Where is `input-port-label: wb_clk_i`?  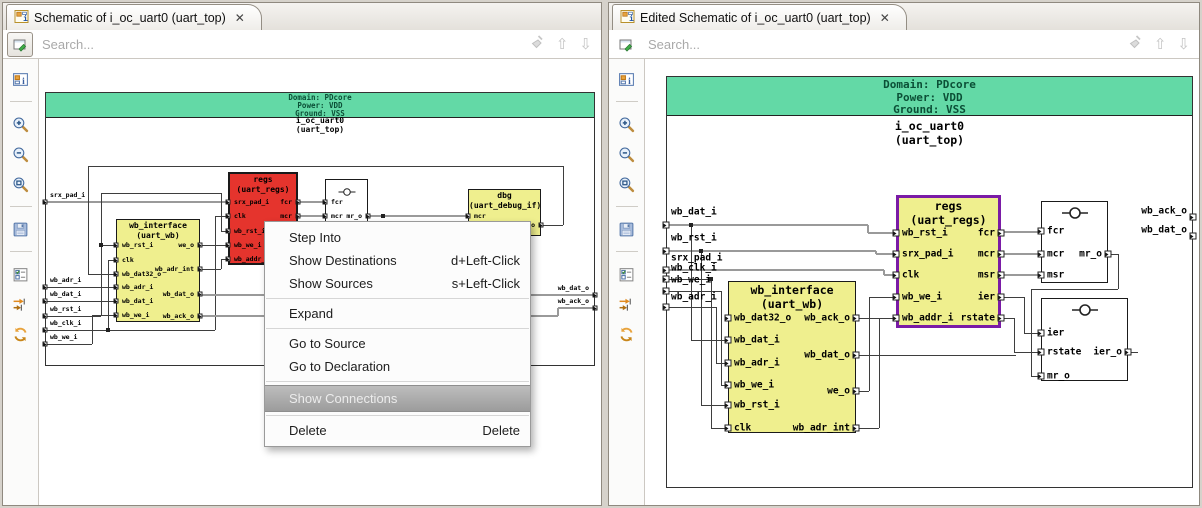
input-port-label: wb_clk_i is located at coordinates (694, 268).